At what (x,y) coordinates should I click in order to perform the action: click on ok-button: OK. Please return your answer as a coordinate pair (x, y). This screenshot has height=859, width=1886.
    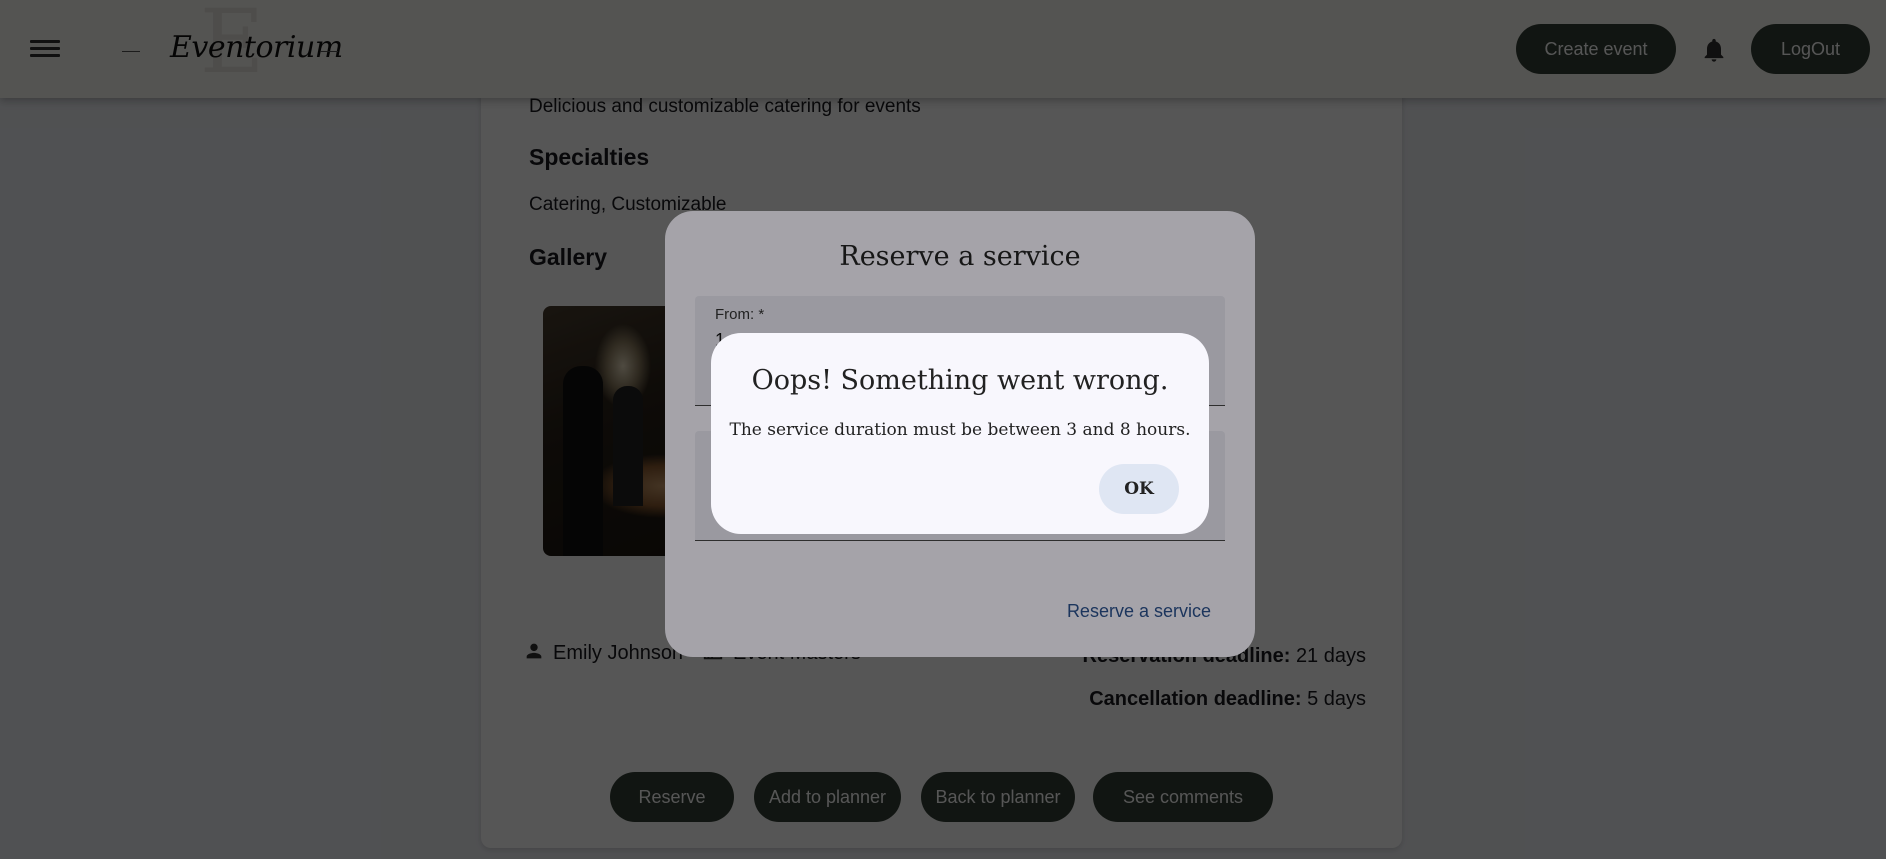
    Looking at the image, I should click on (1139, 489).